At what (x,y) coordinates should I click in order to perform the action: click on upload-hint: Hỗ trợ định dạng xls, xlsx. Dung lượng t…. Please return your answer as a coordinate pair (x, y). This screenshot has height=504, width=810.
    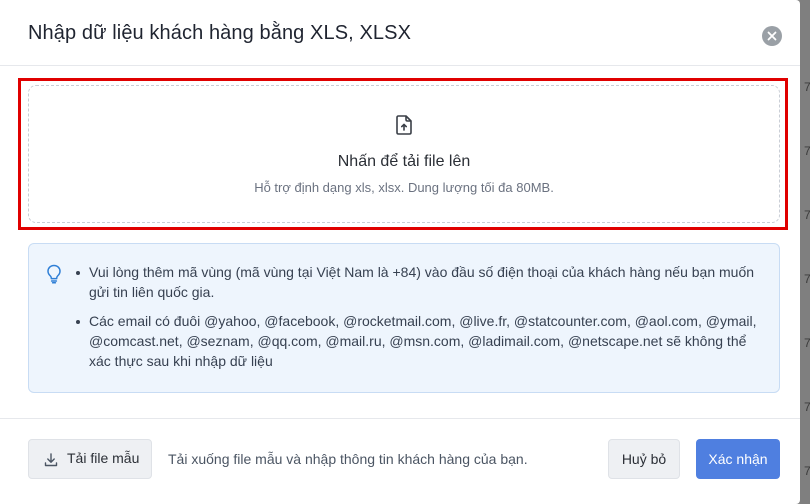
    Looking at the image, I should click on (404, 187).